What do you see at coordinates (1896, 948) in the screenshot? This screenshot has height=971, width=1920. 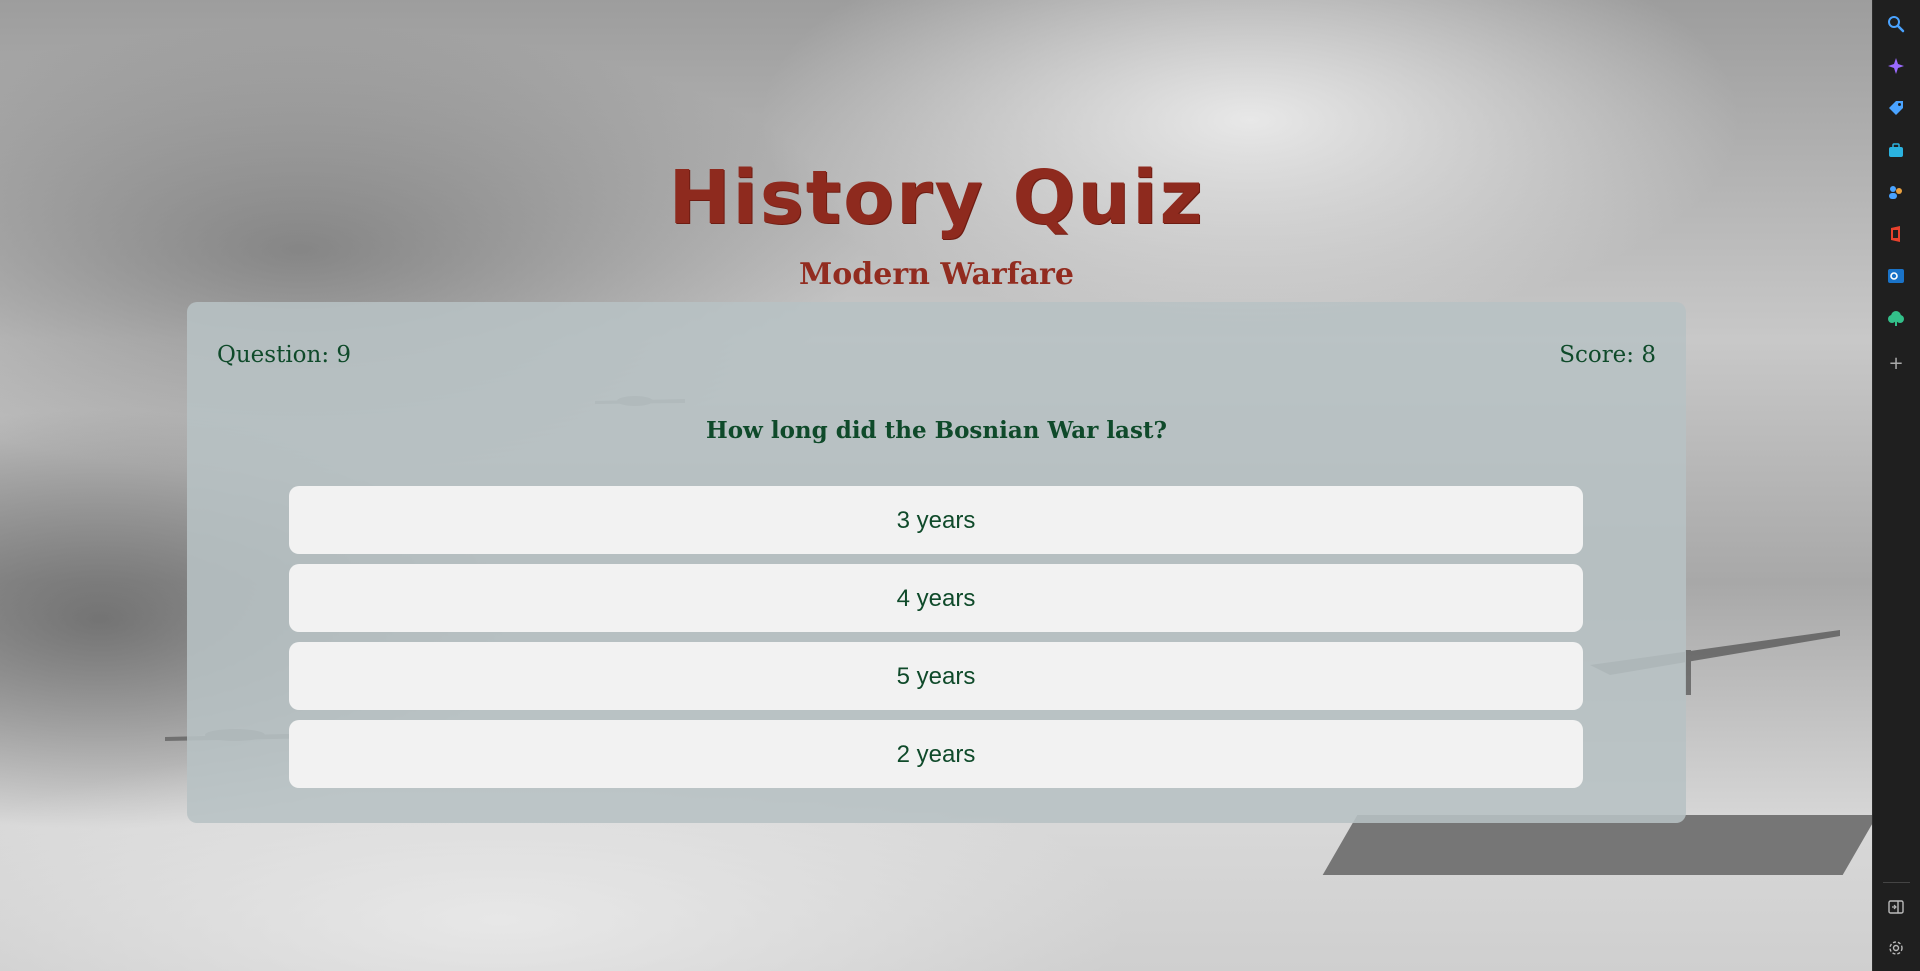 I see `settings-icon` at bounding box center [1896, 948].